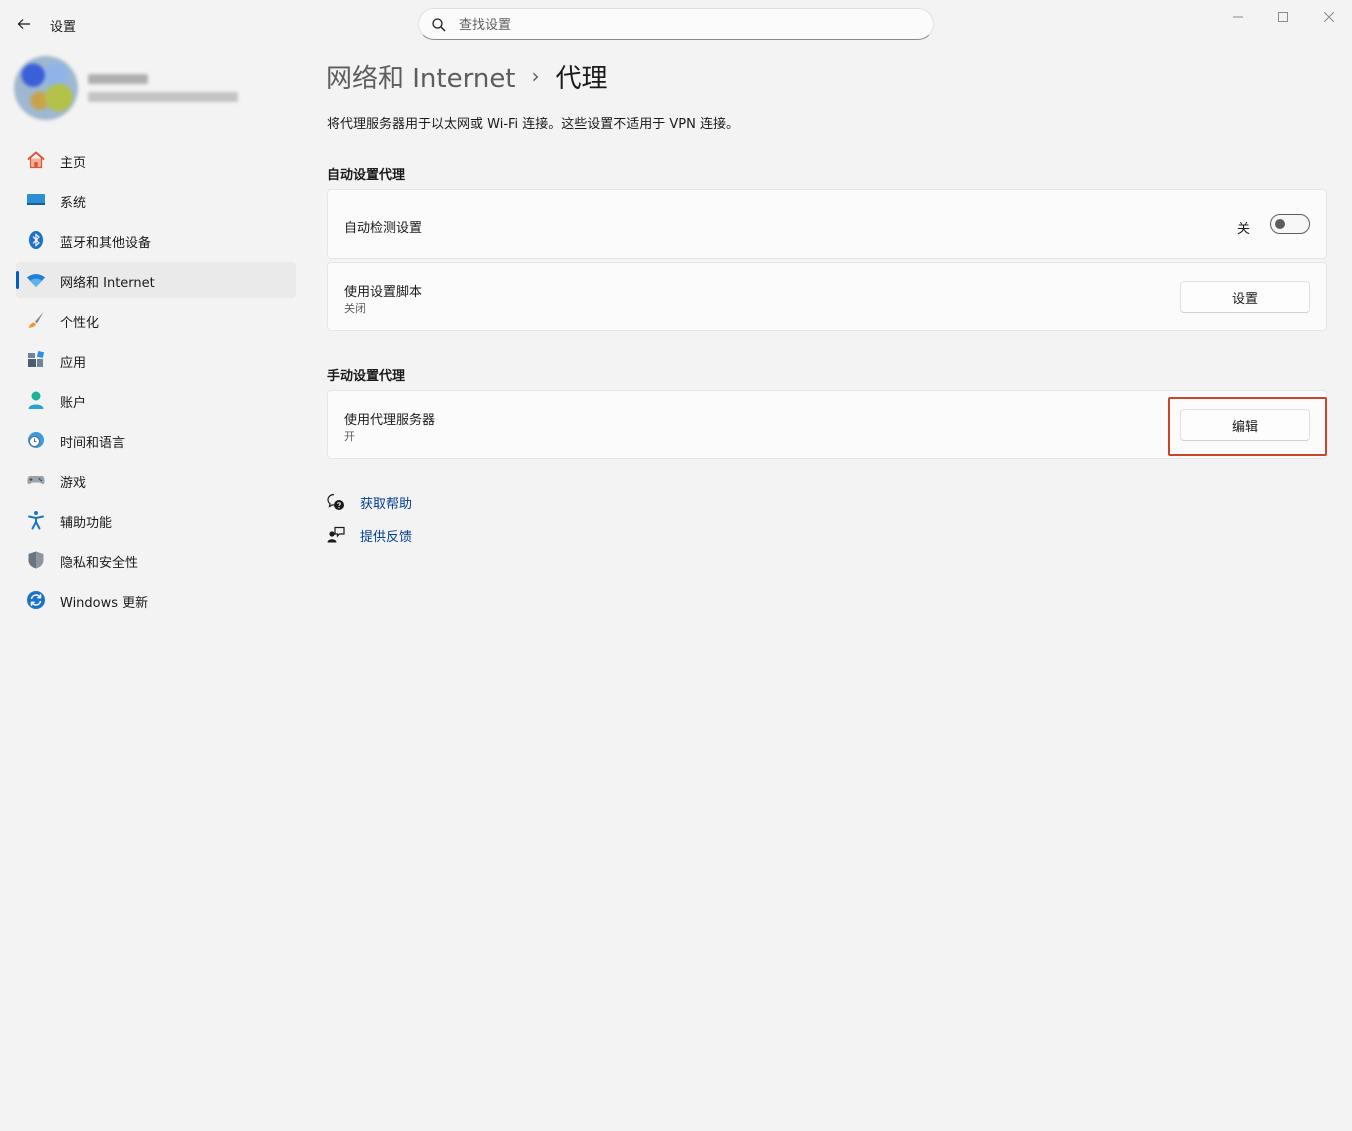 This screenshot has width=1352, height=1131. I want to click on manual-proxy-status: 开, so click(349, 436).